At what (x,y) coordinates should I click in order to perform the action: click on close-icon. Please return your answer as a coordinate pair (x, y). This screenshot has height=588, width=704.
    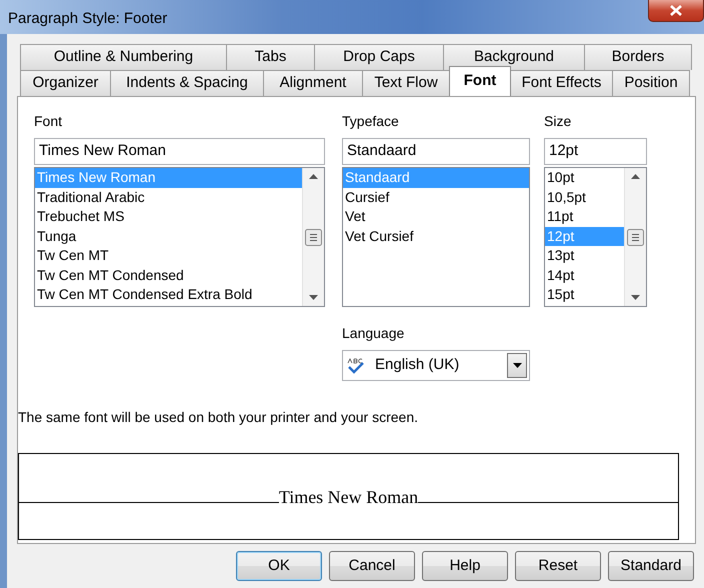
    Looking at the image, I should click on (676, 10).